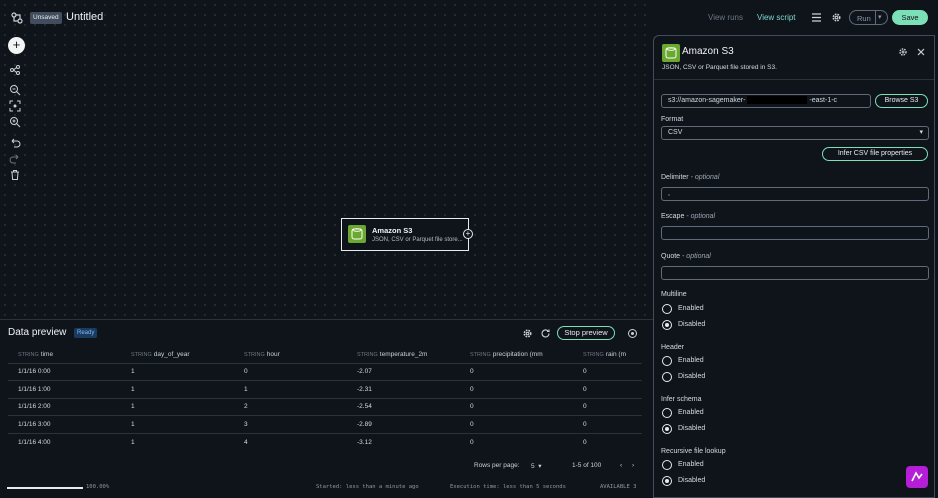 The image size is (938, 498). I want to click on job-title: Untitled, so click(84, 17).